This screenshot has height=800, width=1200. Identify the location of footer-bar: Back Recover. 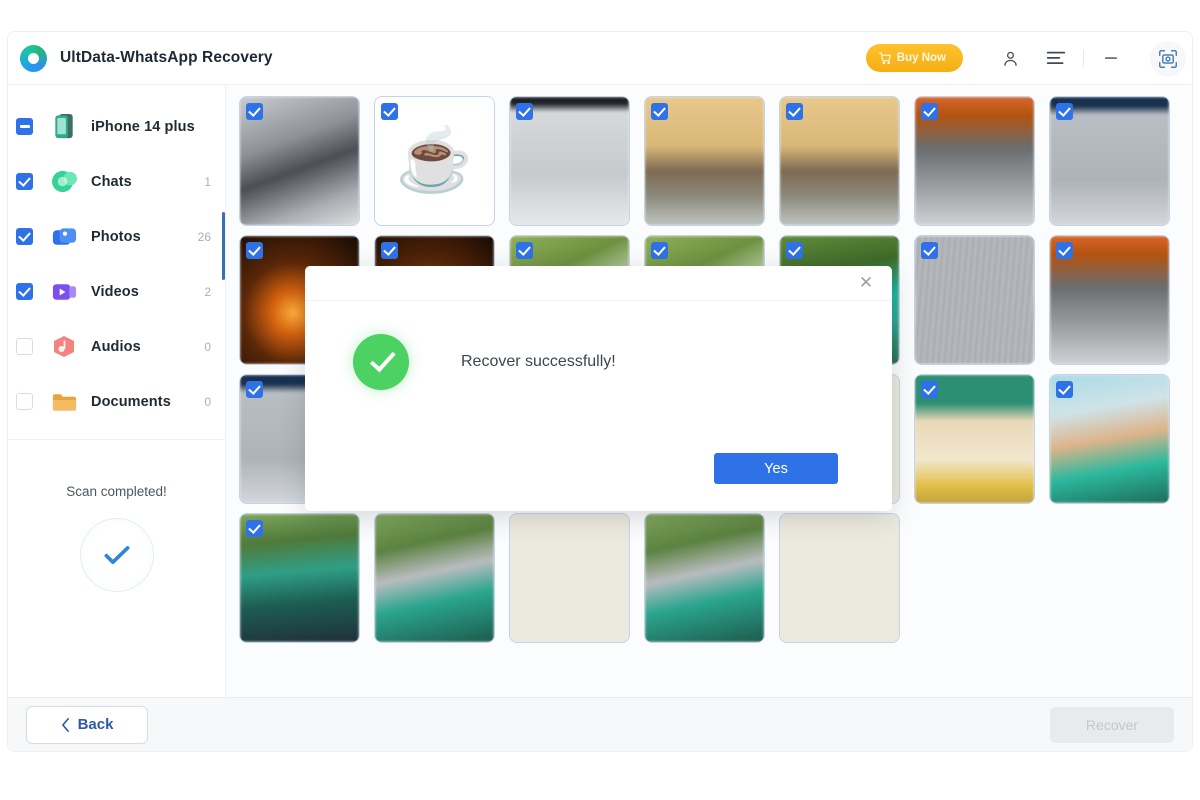
(600, 724).